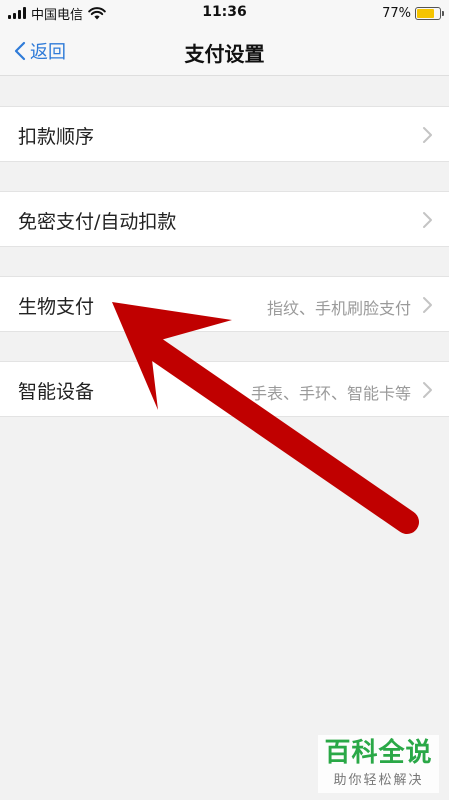  I want to click on row-label: 免密支付/自动扣款, so click(97, 222).